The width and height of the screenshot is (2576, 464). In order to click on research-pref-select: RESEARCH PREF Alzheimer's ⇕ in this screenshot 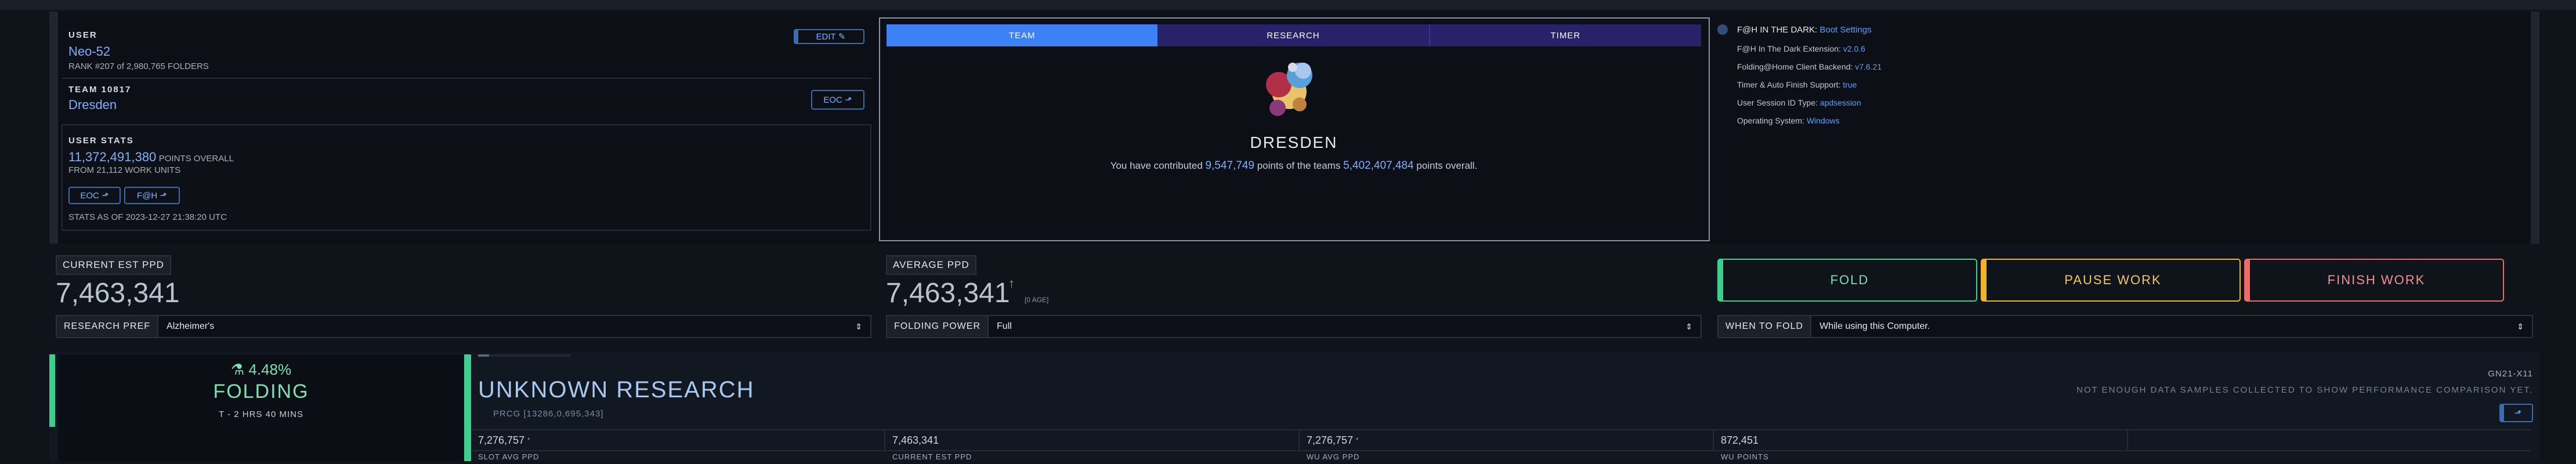, I will do `click(463, 326)`.